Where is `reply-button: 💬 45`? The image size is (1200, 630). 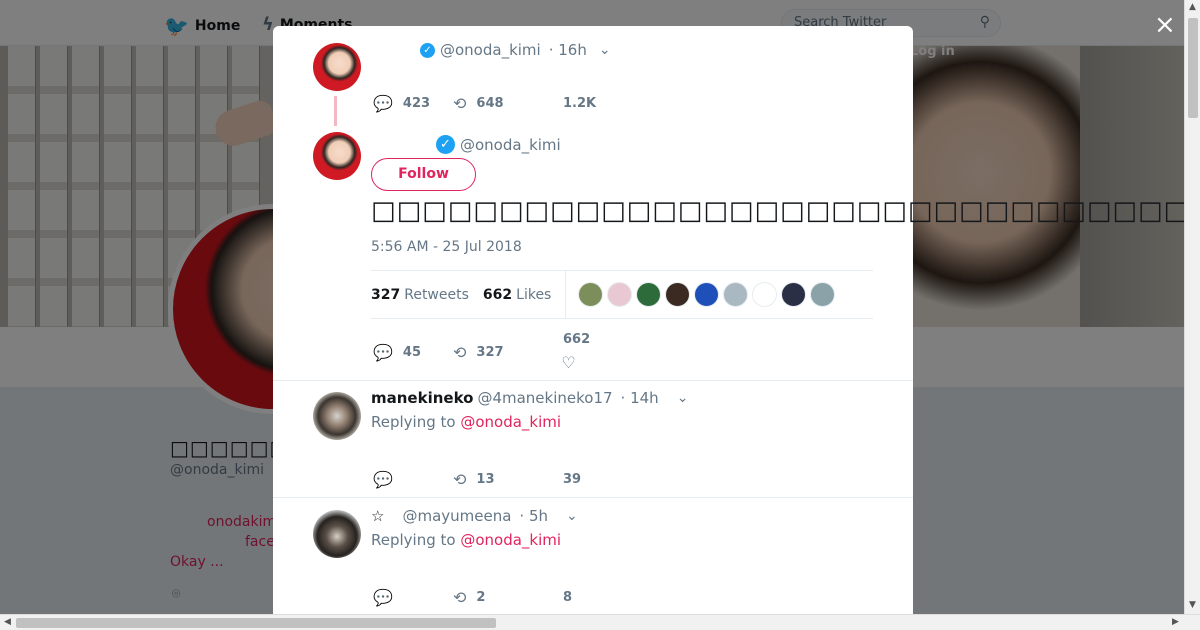 reply-button: 💬 45 is located at coordinates (413, 352).